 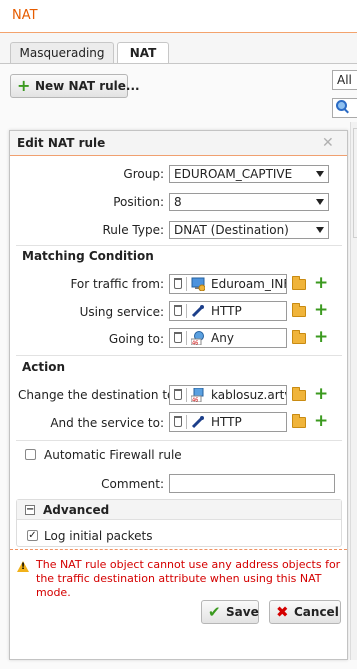 What do you see at coordinates (32, 535) in the screenshot?
I see `log-initial-checkbox: ✓` at bounding box center [32, 535].